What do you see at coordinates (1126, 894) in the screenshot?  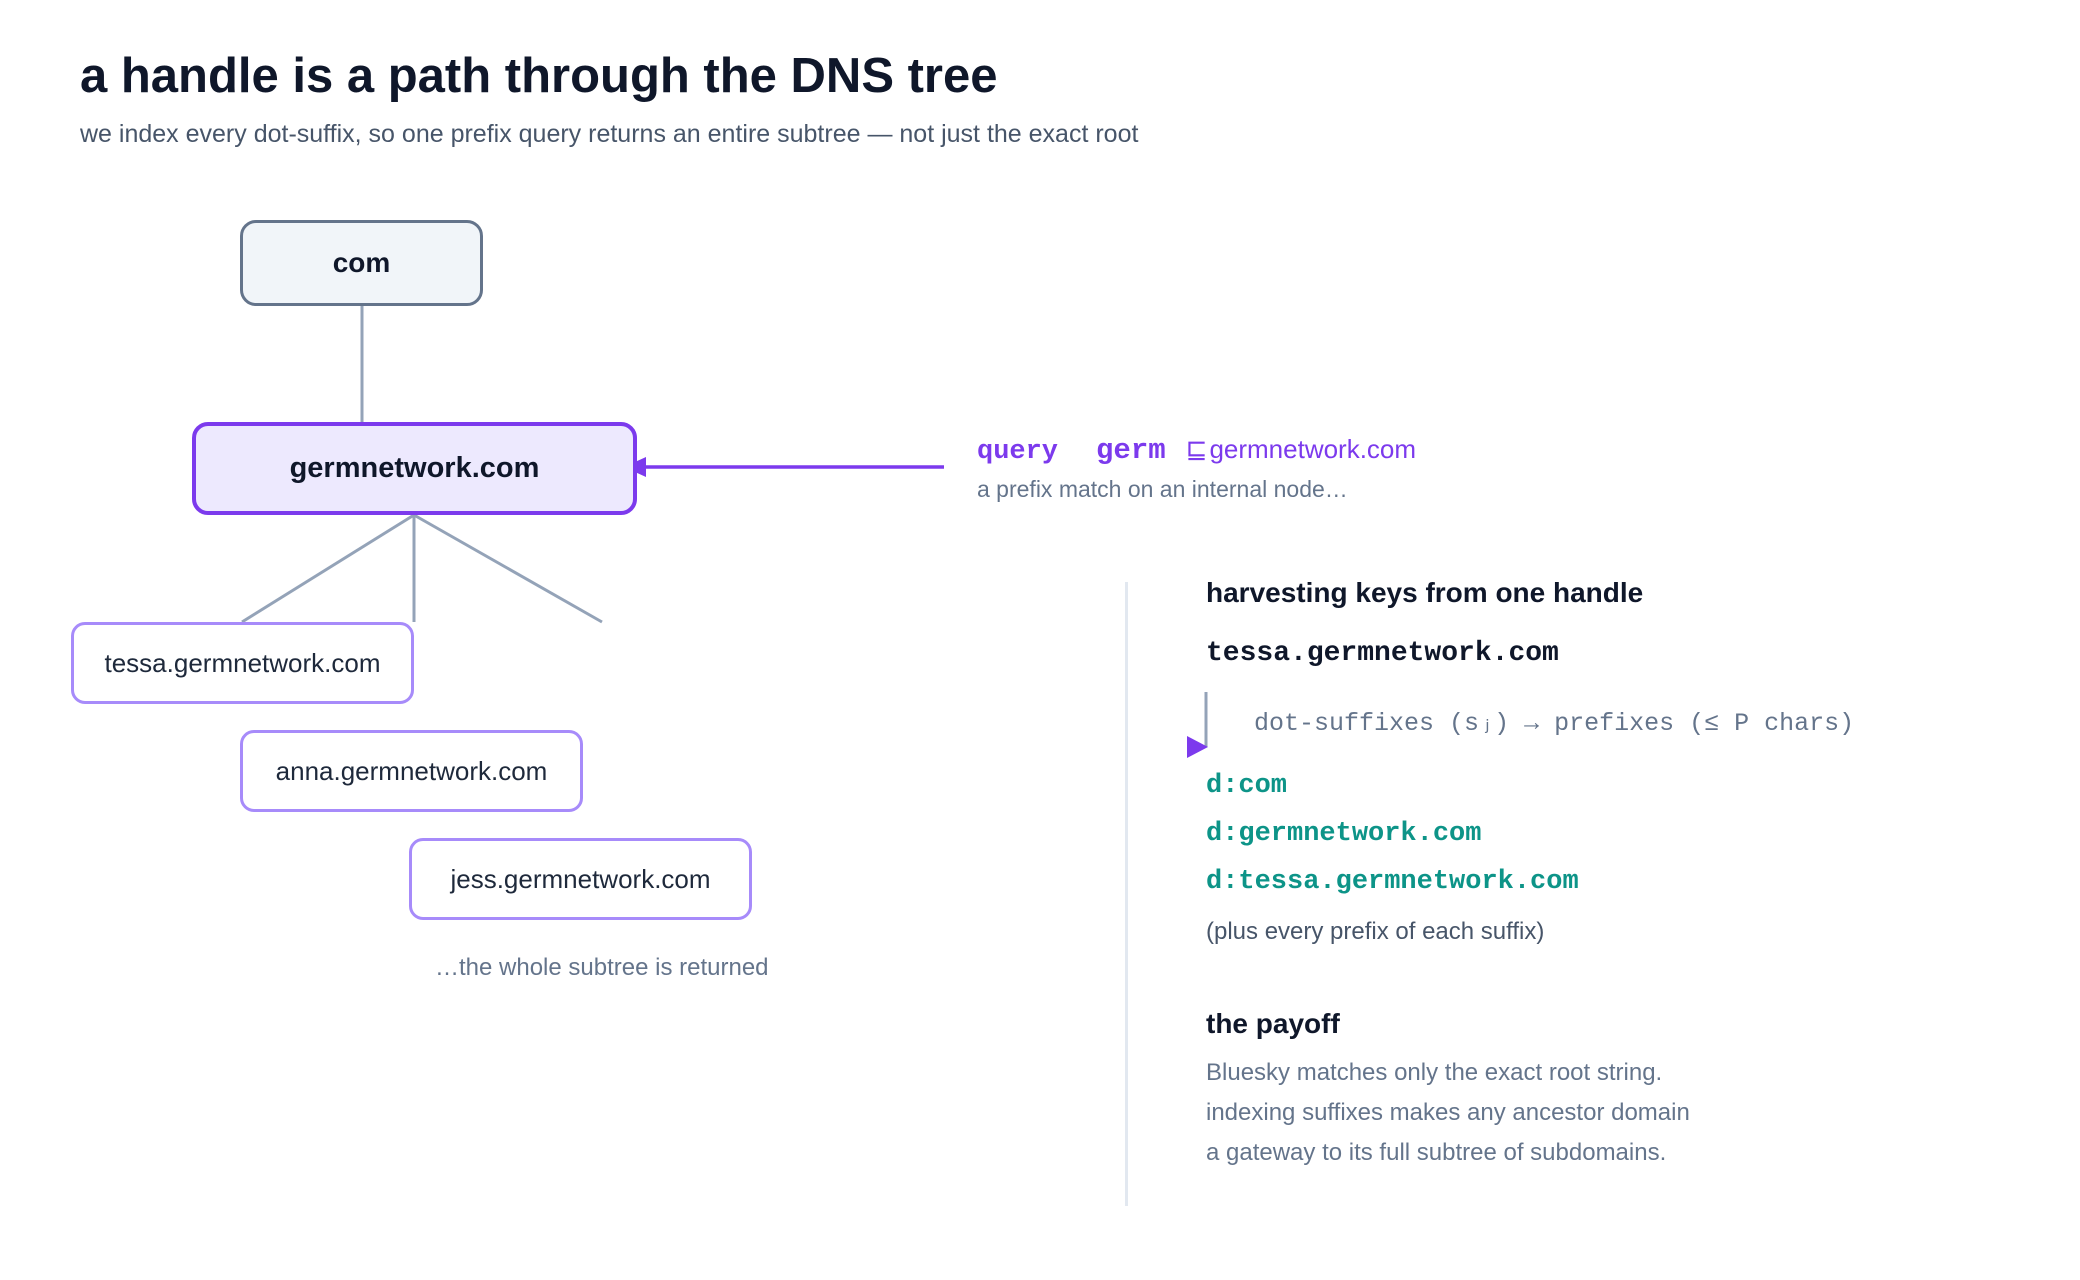 I see `section-divider` at bounding box center [1126, 894].